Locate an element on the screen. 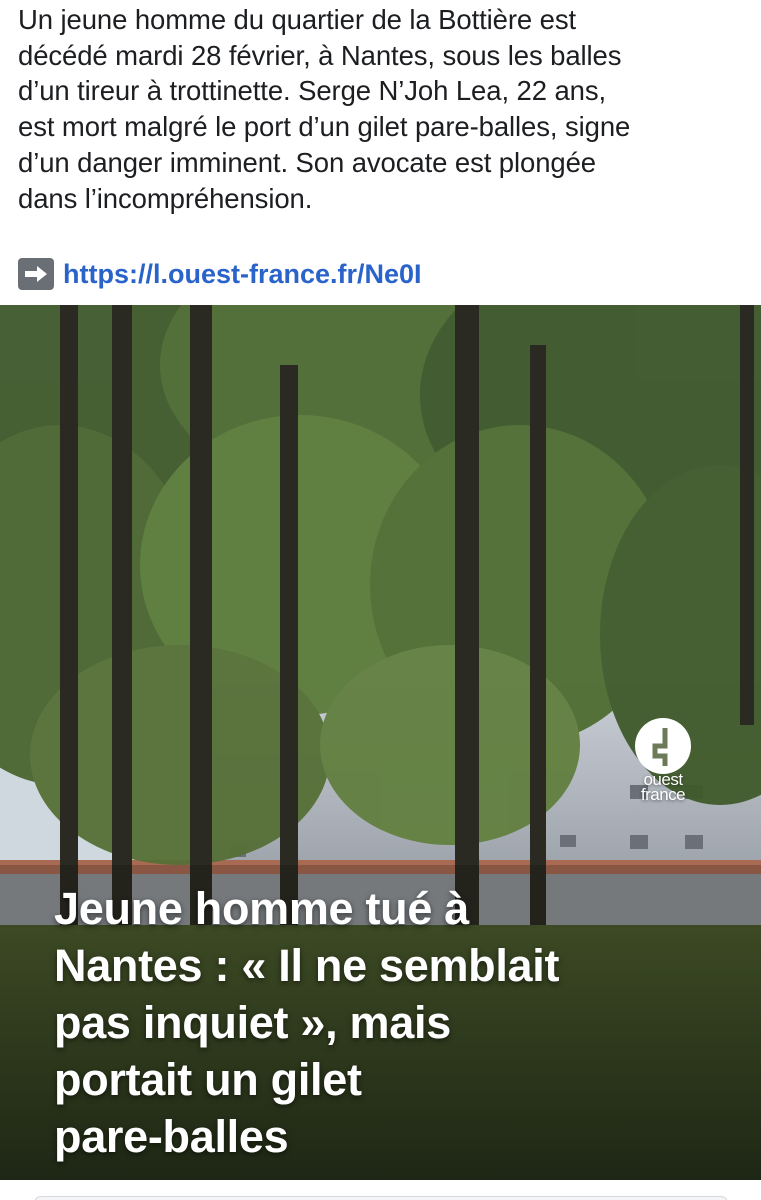  next-card-edge is located at coordinates (381, 1198).